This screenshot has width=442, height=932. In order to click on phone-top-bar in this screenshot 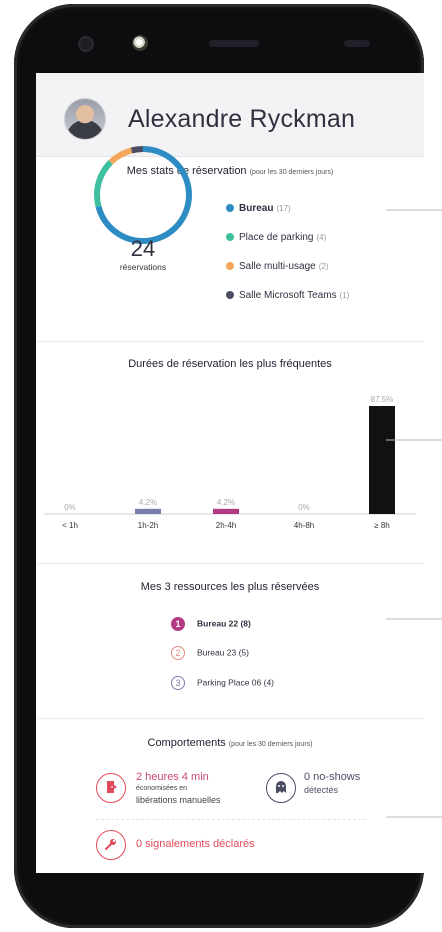, I will do `click(219, 47)`.